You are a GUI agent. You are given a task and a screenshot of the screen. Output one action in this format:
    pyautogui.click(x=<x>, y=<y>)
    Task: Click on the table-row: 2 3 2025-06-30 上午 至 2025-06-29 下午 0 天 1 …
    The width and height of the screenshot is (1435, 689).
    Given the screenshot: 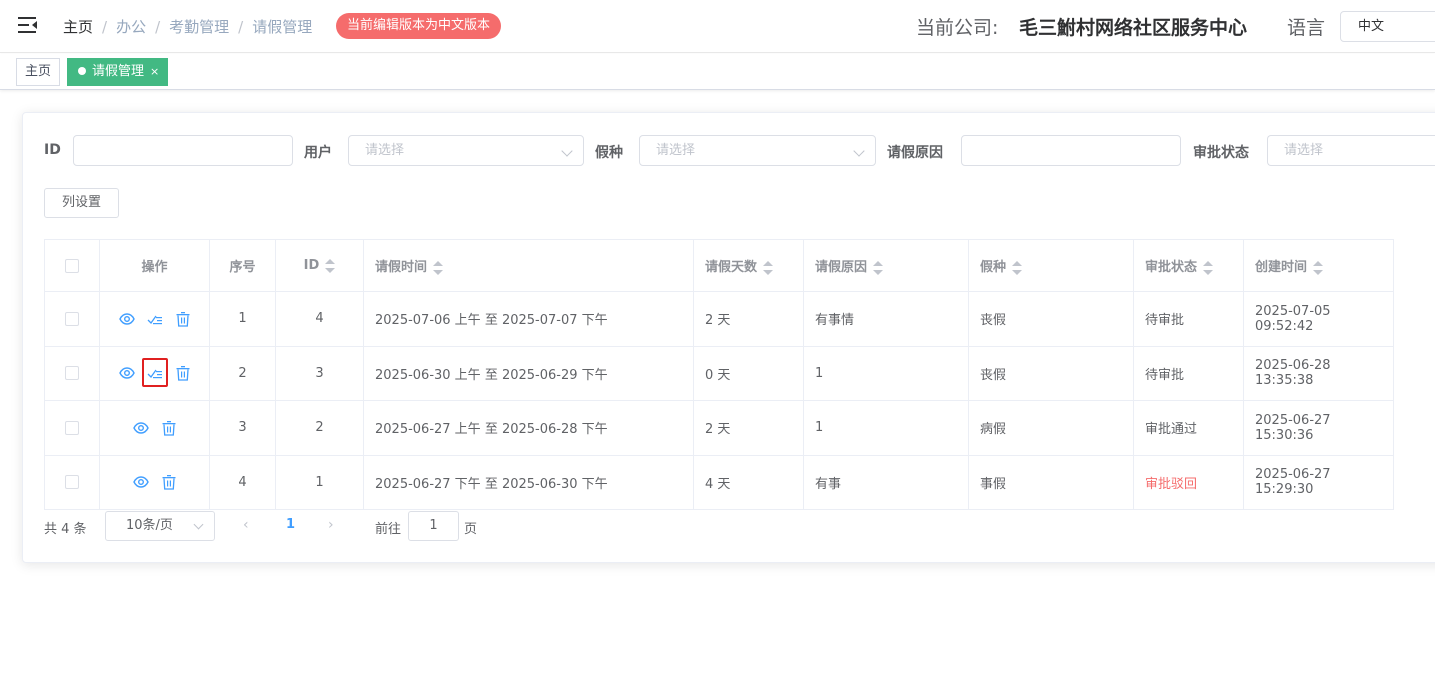 What is the action you would take?
    pyautogui.click(x=719, y=373)
    